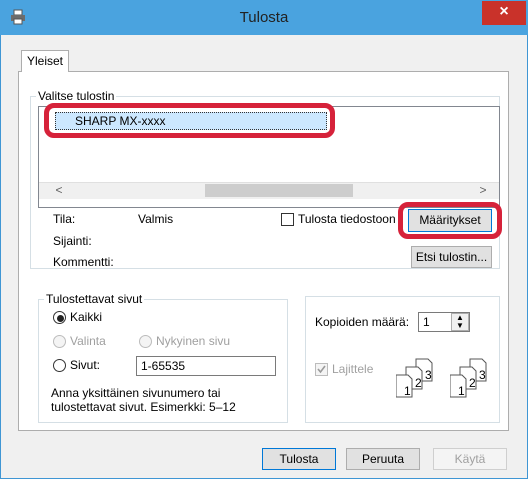  I want to click on all-pages-label: Kaikki, so click(86, 317).